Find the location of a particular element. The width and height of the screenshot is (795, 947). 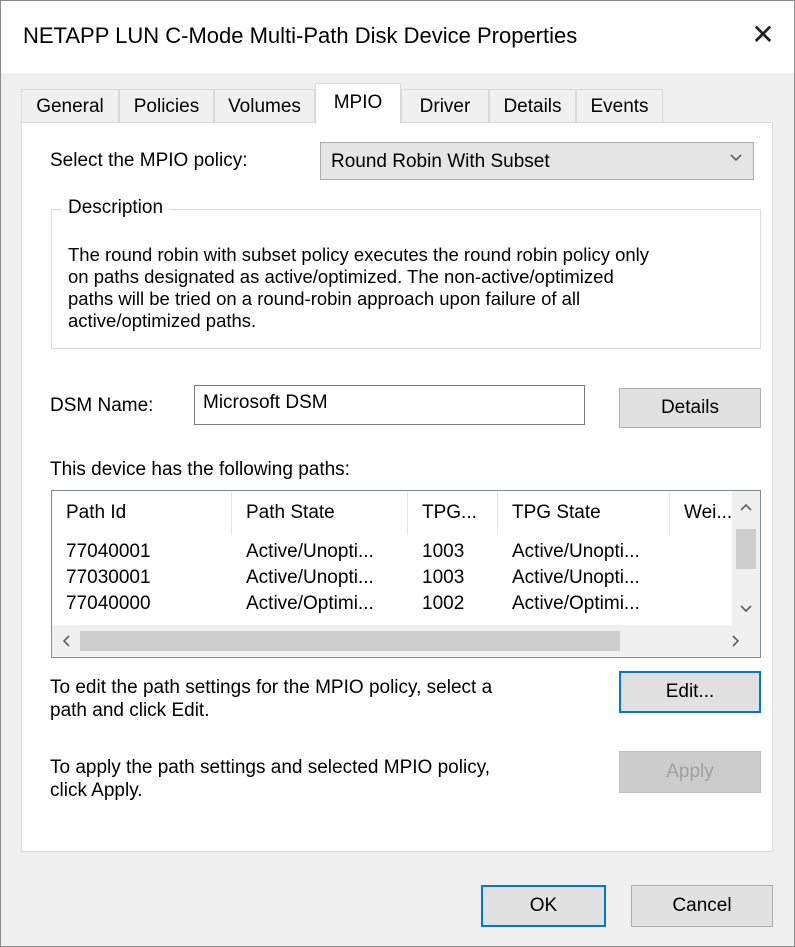

tab-mpio: MPIO is located at coordinates (358, 103).